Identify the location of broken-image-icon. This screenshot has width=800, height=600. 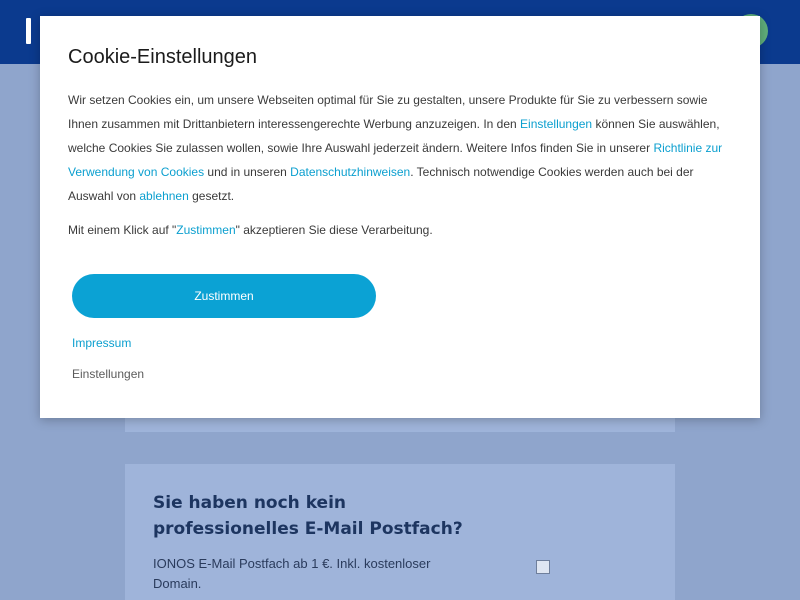
(543, 567).